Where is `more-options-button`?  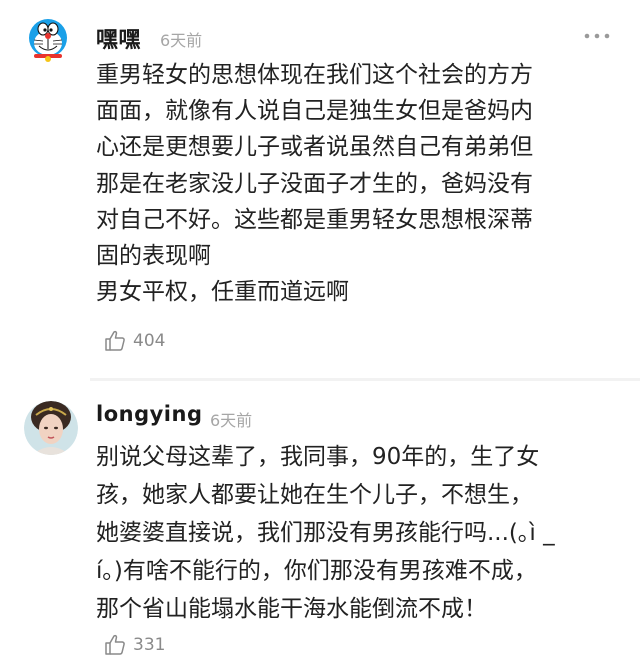 more-options-button is located at coordinates (597, 36).